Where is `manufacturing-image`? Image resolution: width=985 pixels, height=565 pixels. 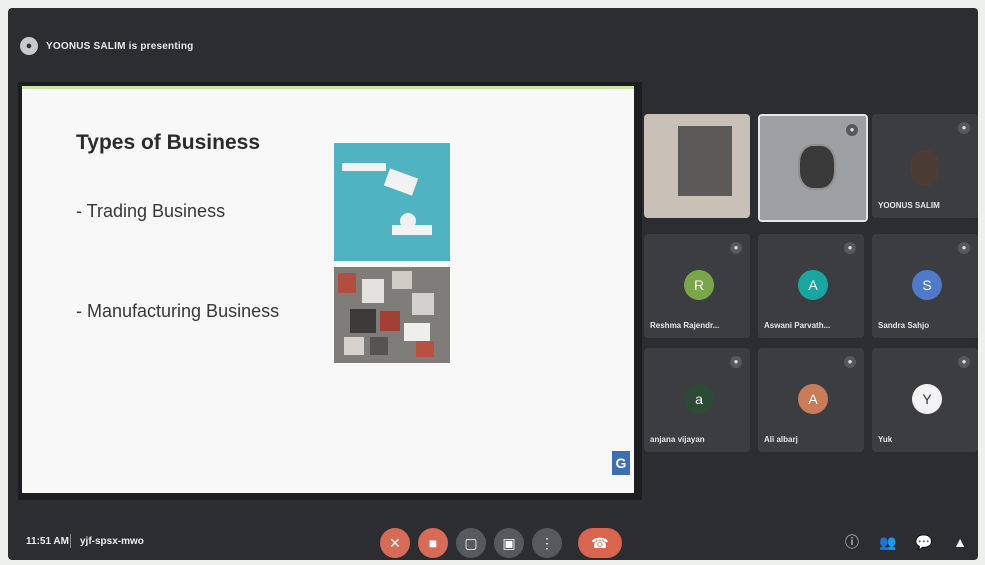
manufacturing-image is located at coordinates (392, 315).